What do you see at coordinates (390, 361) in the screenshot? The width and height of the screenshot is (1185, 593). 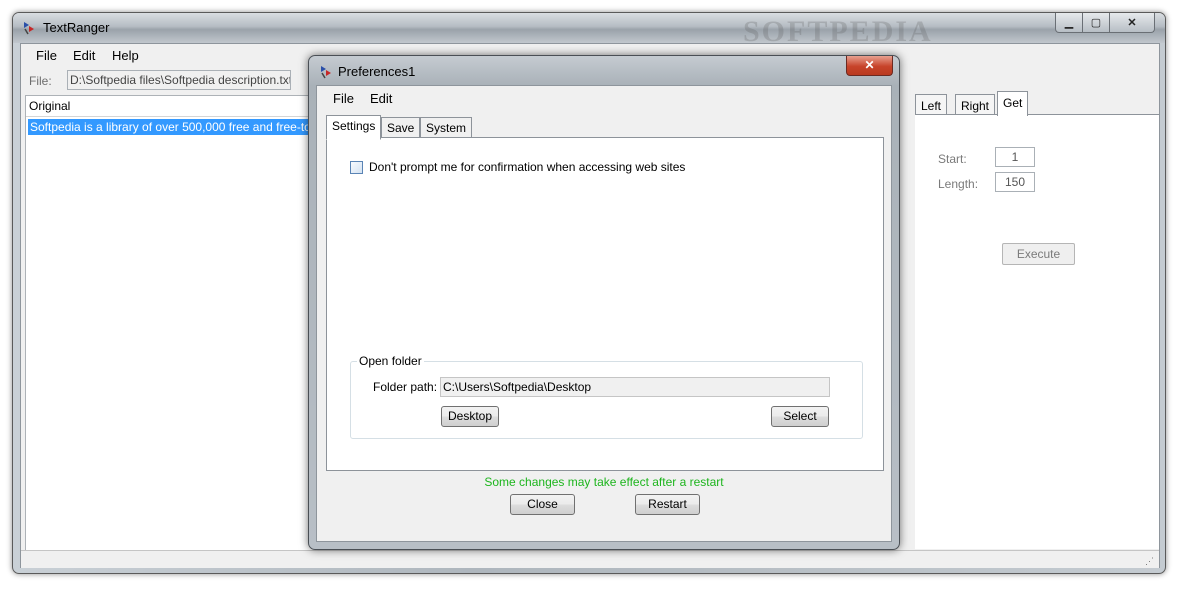 I see `open-folder-legend: Open folder` at bounding box center [390, 361].